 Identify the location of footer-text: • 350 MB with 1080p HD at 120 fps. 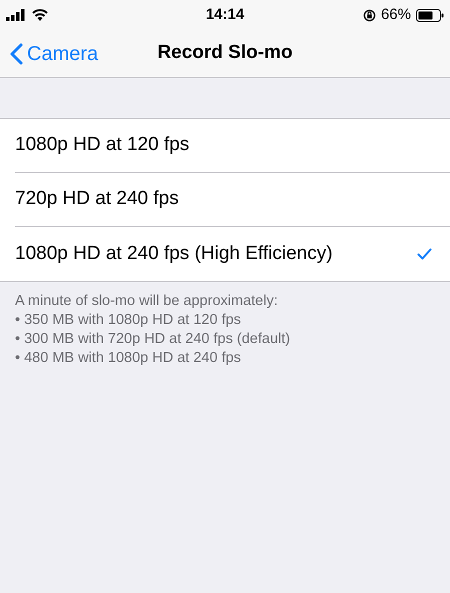
(128, 320).